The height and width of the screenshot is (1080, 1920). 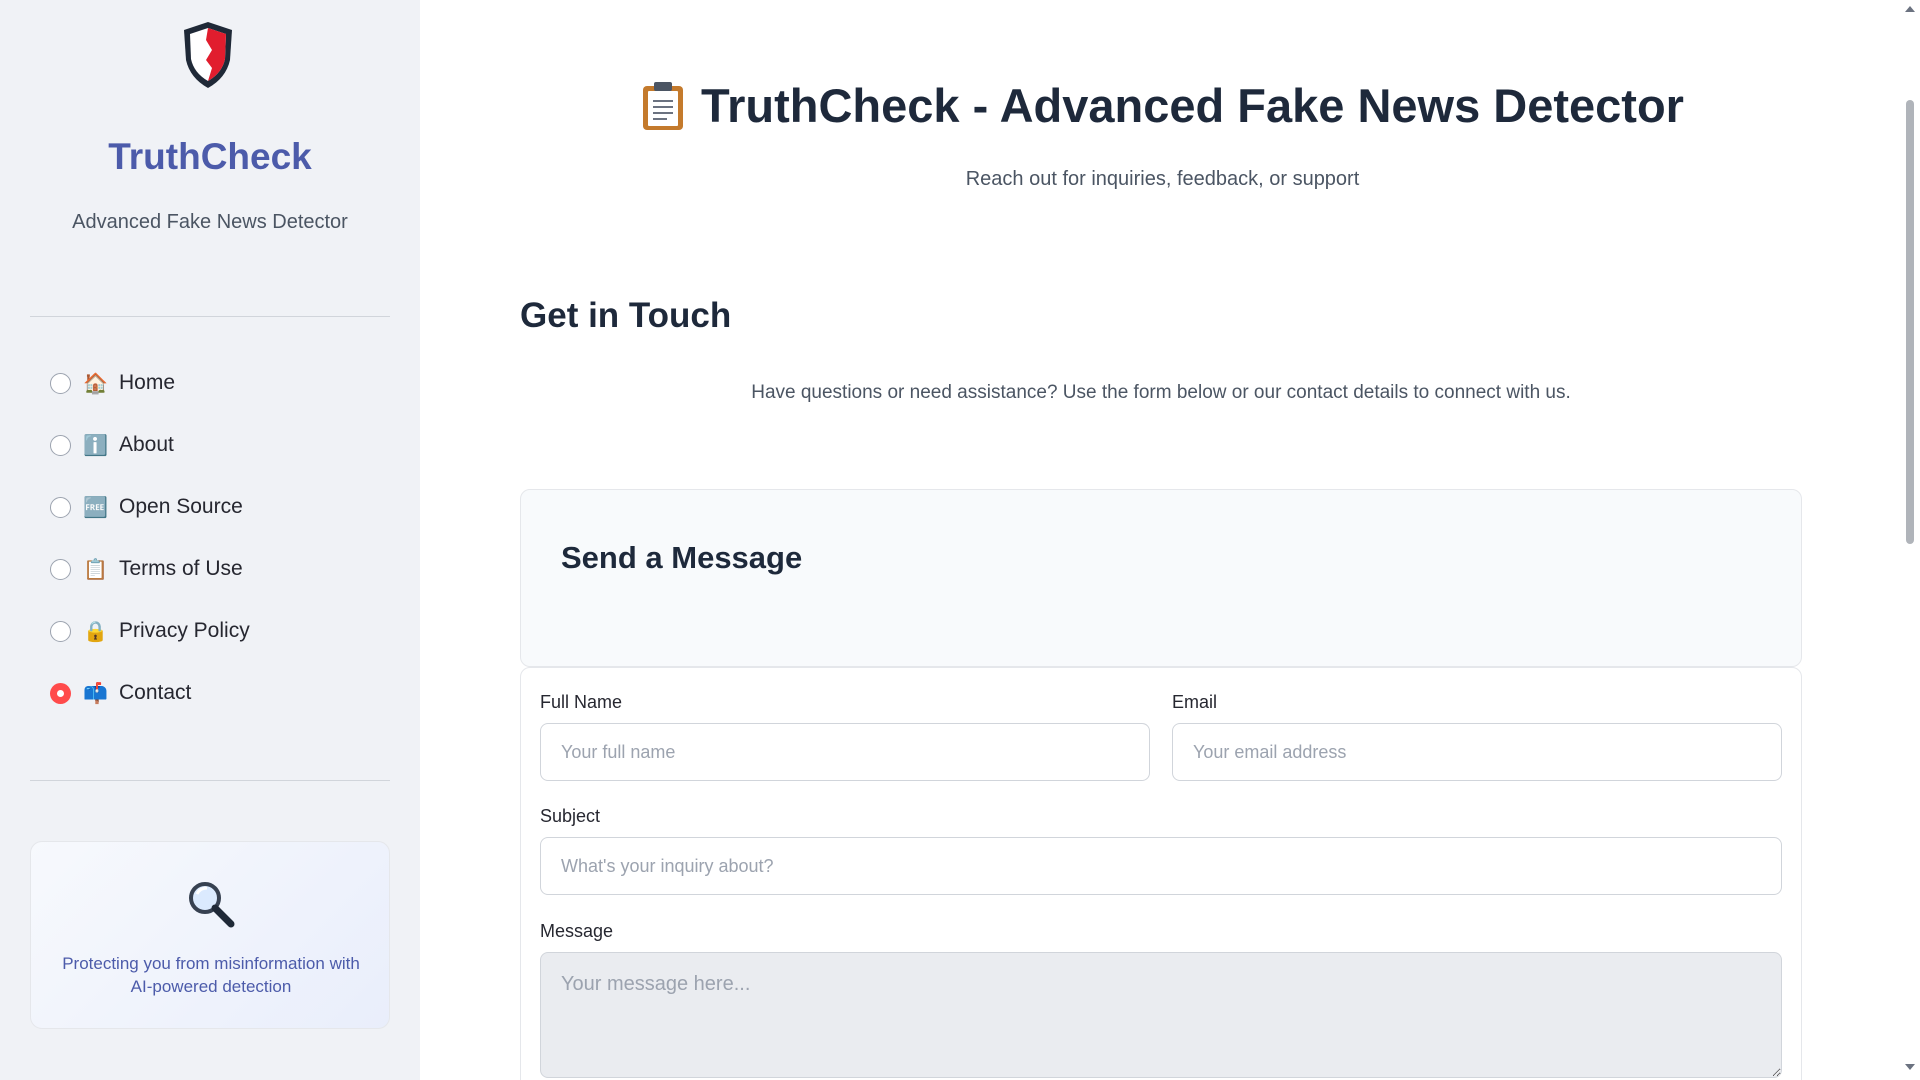 I want to click on message-textarea, so click(x=1161, y=1015).